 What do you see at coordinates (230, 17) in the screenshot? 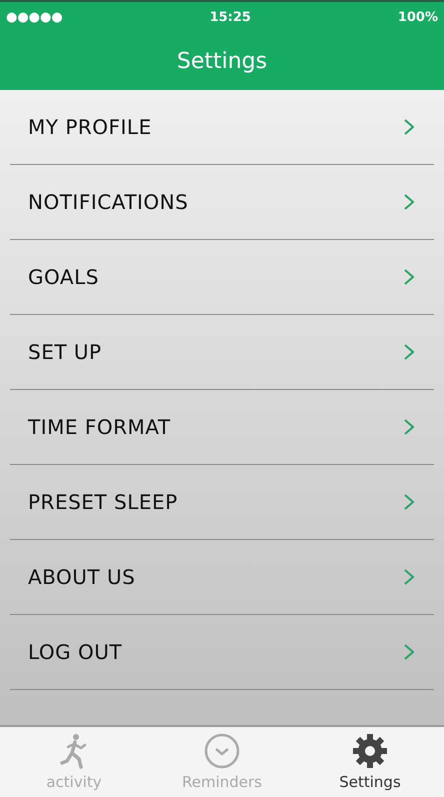
I see `status-time: 15:25` at bounding box center [230, 17].